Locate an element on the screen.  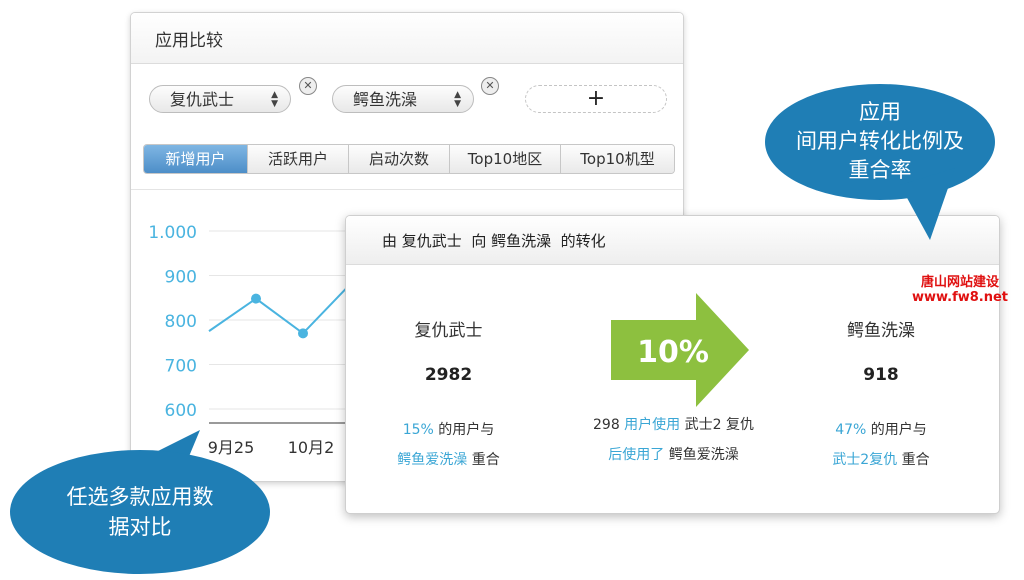
title-from-app: 复仇武士 is located at coordinates (431, 240).